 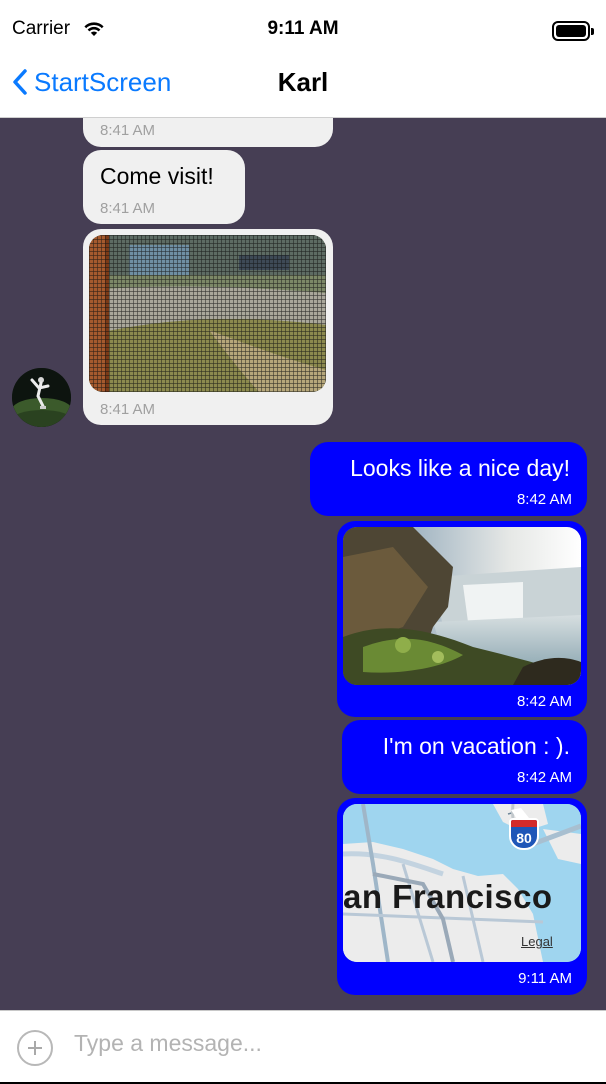 I want to click on waterfall-photo, so click(x=462, y=606).